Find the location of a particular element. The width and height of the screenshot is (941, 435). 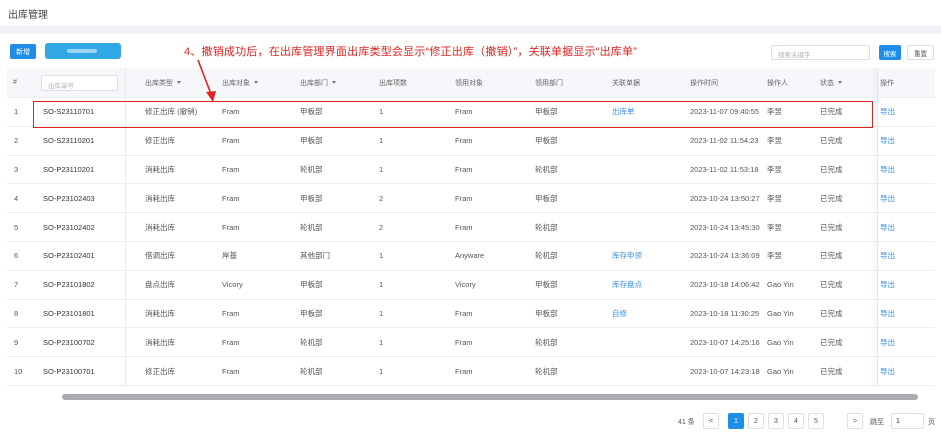

search-button: 搜索 is located at coordinates (890, 52).